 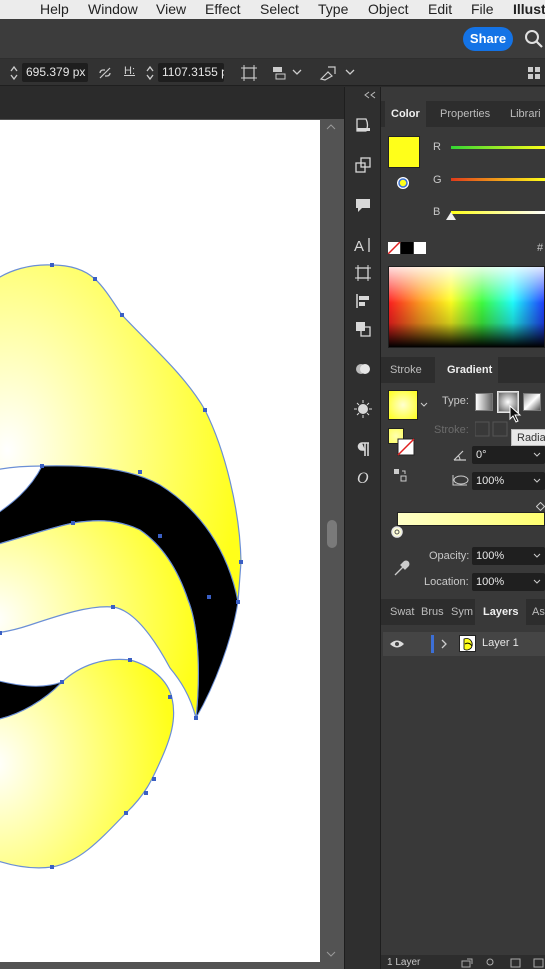 I want to click on g-label: G, so click(x=437, y=180).